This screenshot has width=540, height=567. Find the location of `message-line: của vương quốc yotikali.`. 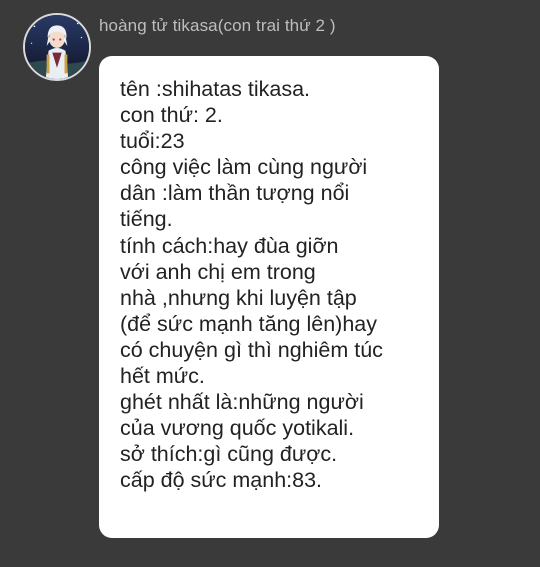

message-line: của vương quốc yotikali. is located at coordinates (237, 428).